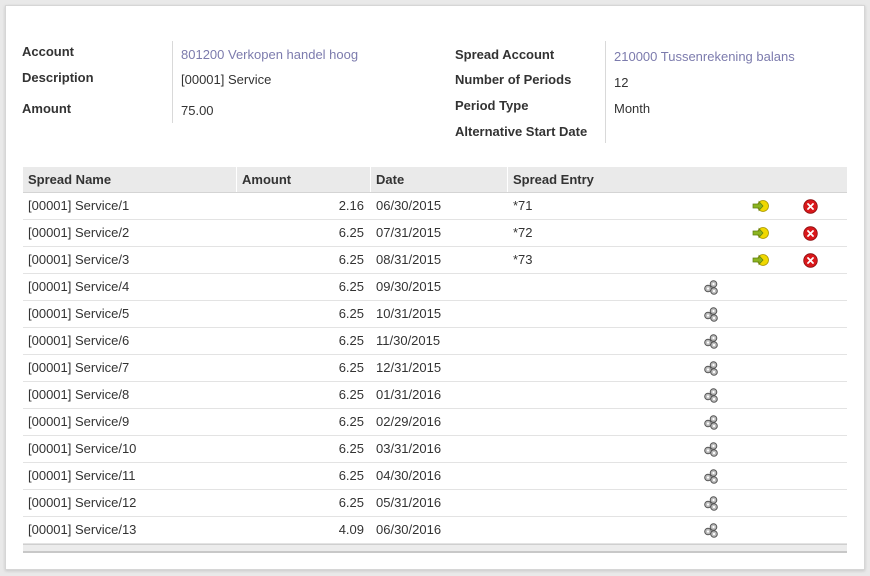 This screenshot has width=870, height=576. I want to click on cell-spread-name: [00001] Service/3, so click(79, 259).